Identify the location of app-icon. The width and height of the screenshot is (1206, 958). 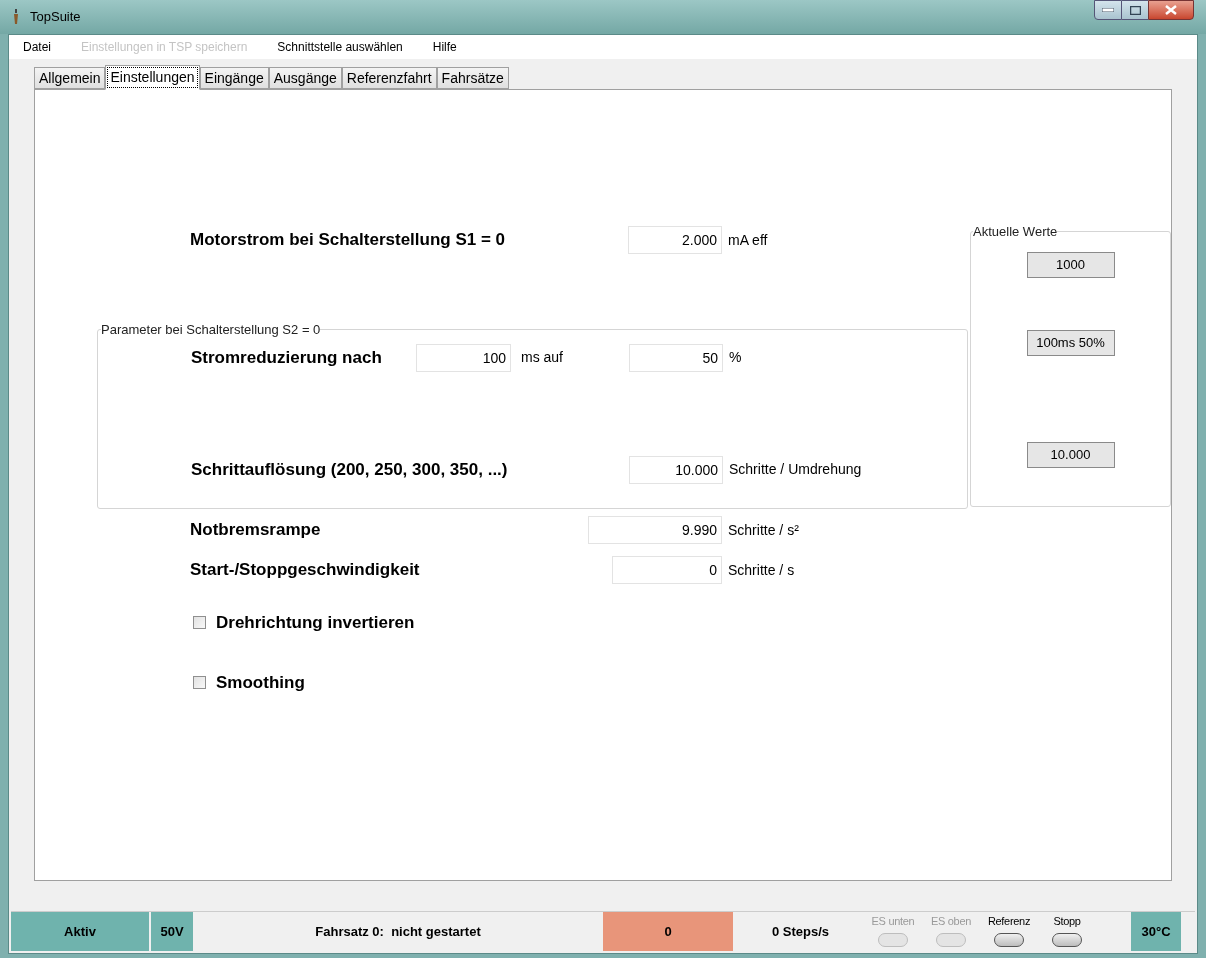
(16, 17).